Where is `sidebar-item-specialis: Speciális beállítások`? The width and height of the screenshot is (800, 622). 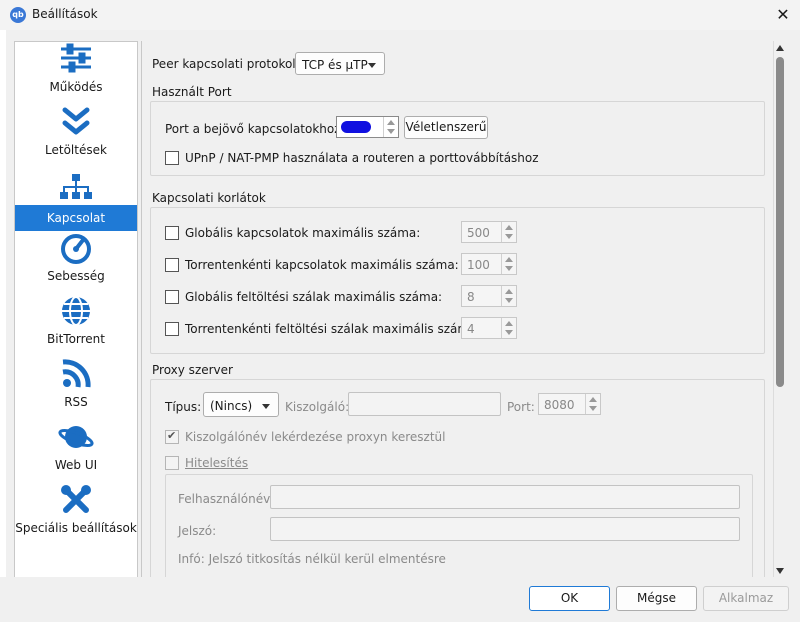
sidebar-item-specialis: Speciális beállítások is located at coordinates (76, 514).